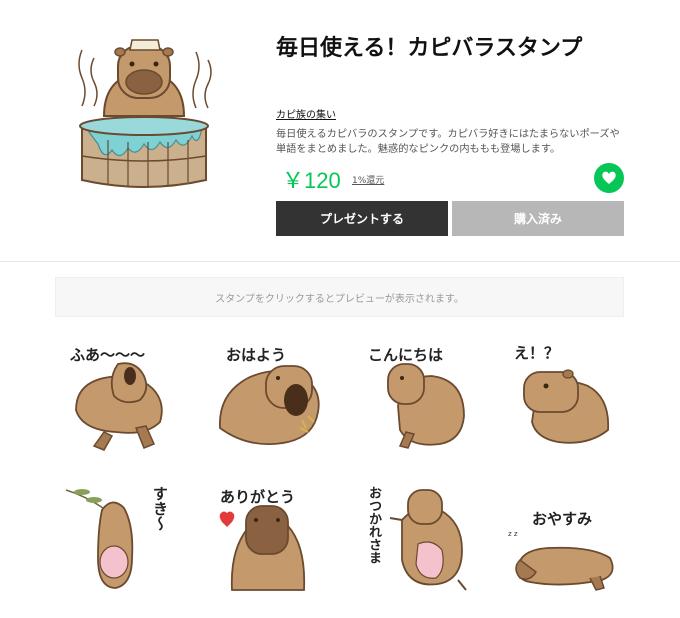 The width and height of the screenshot is (680, 618). I want to click on return-rate-link: 1%還元, so click(368, 179).